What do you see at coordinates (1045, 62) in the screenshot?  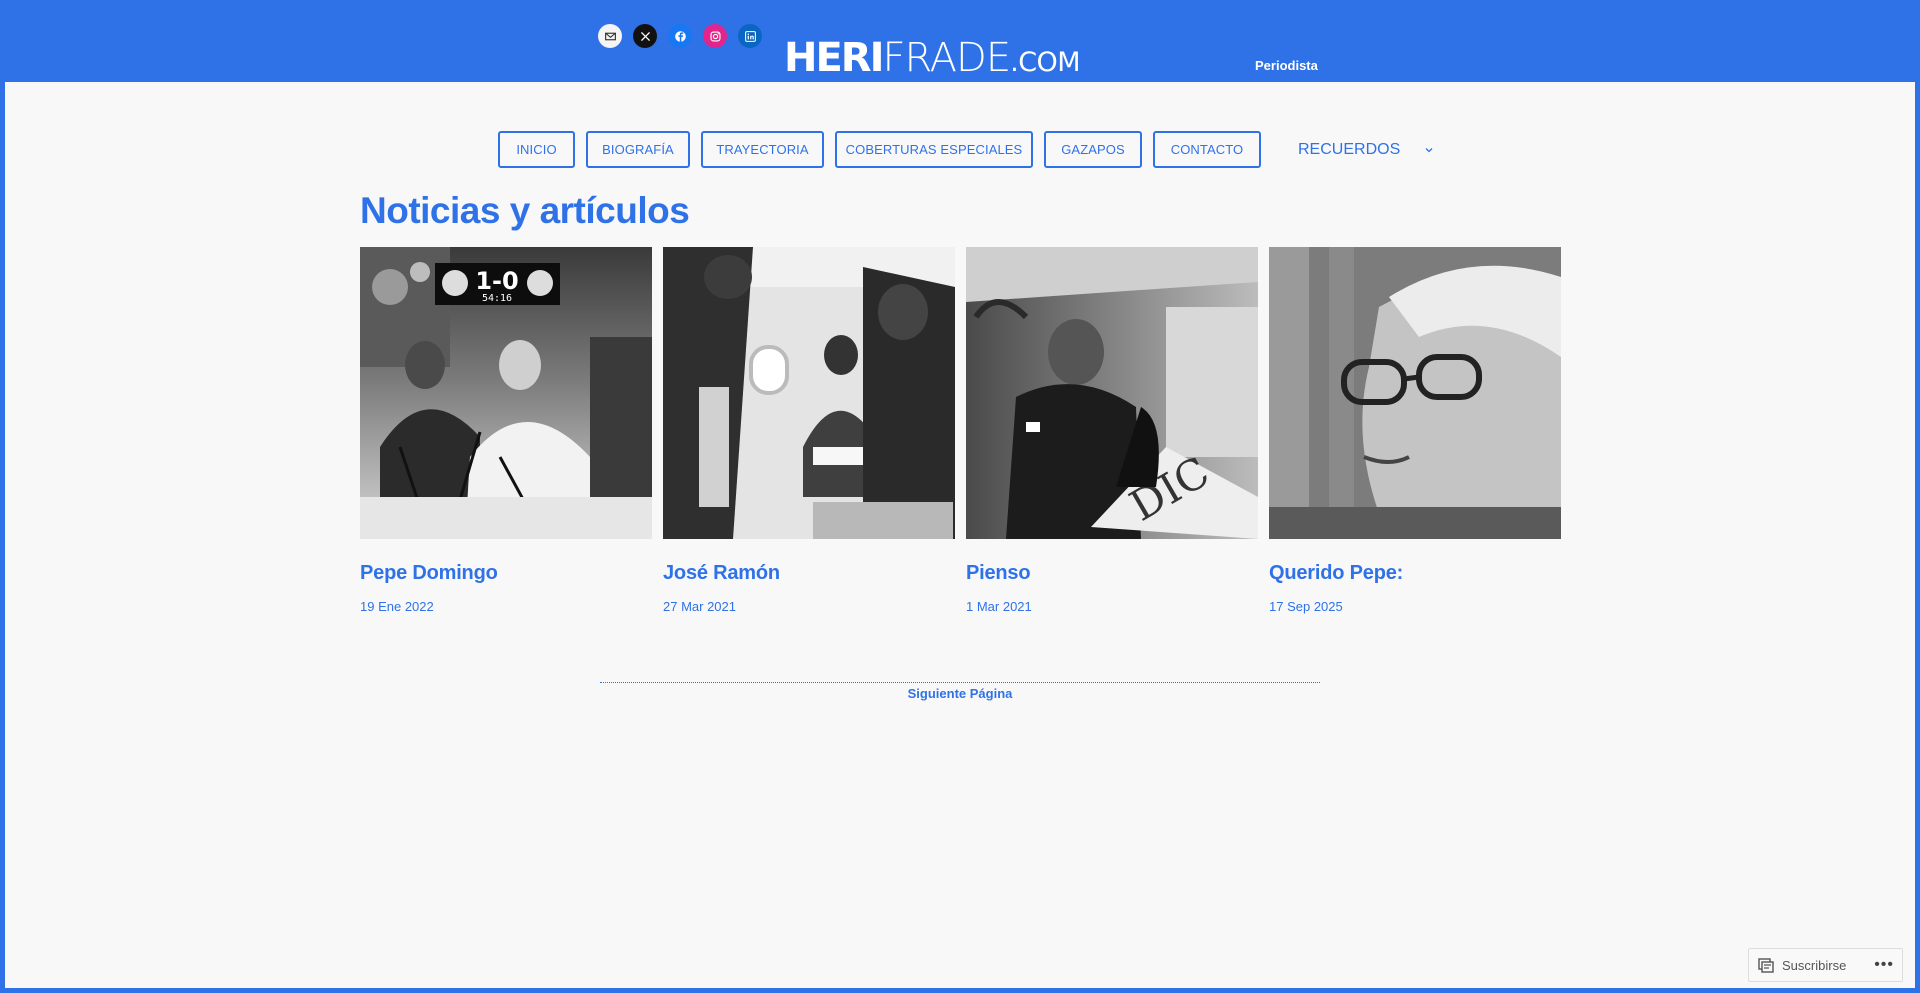 I see `logo-part-com: .COM` at bounding box center [1045, 62].